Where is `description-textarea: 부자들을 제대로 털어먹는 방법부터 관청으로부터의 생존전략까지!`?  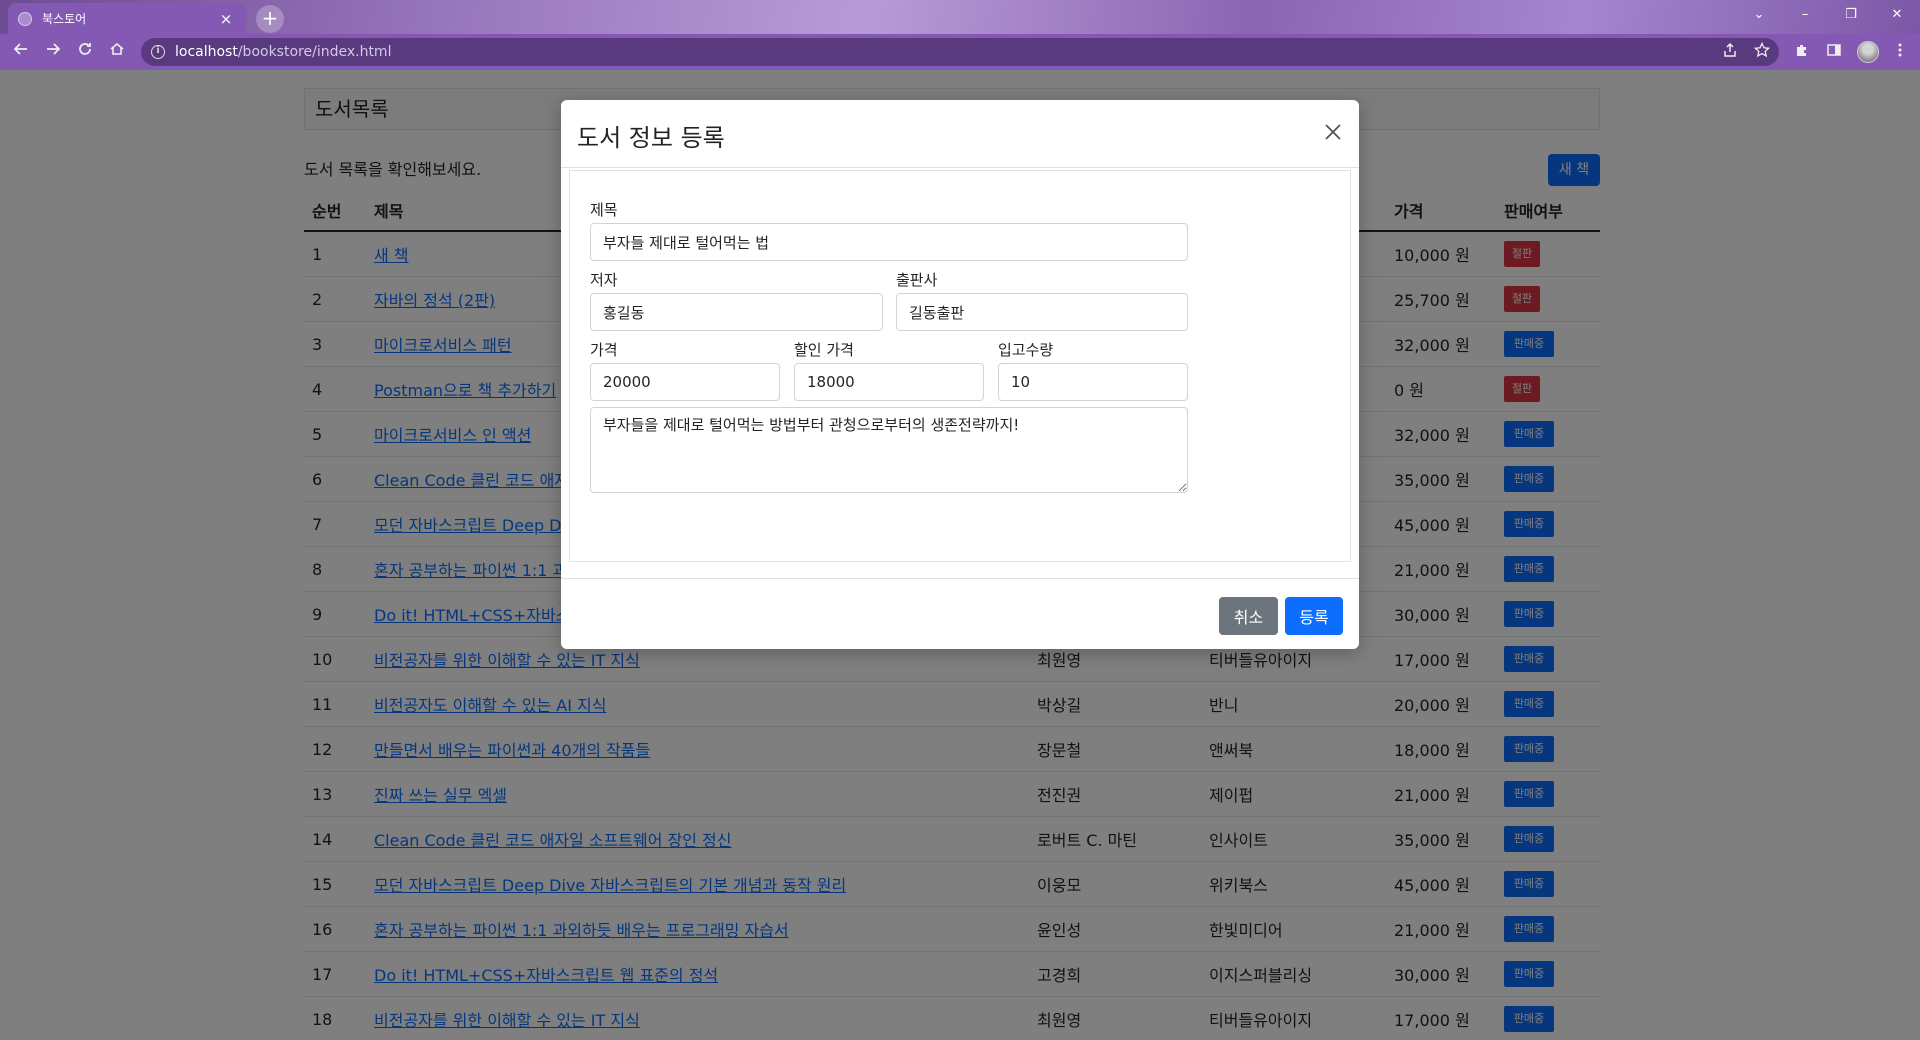 description-textarea: 부자들을 제대로 털어먹는 방법부터 관청으로부터의 생존전략까지! is located at coordinates (889, 450).